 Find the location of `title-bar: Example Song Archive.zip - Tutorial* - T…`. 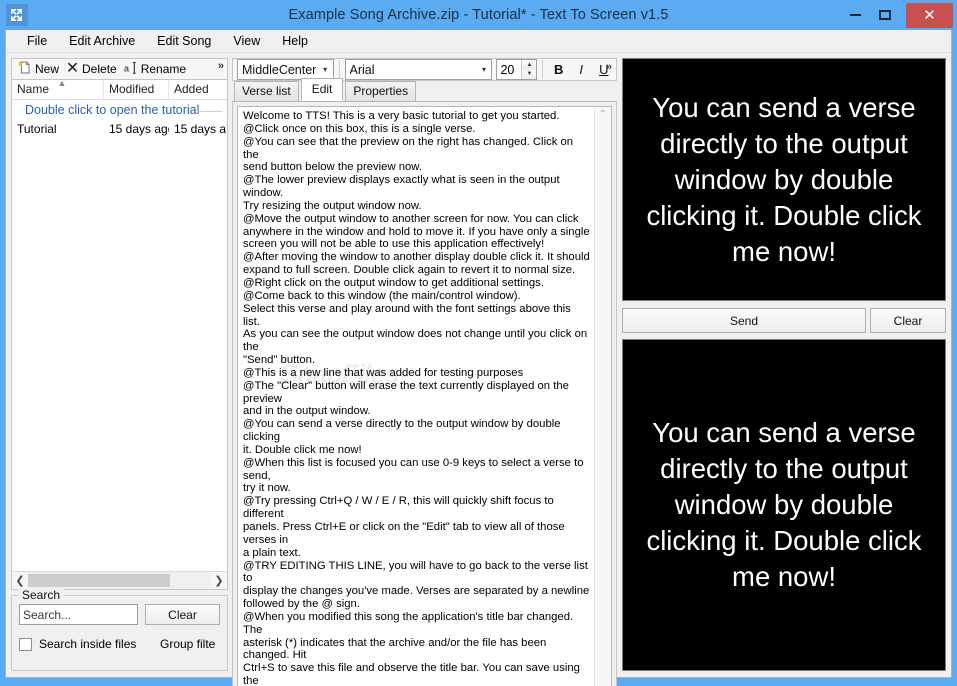

title-bar: Example Song Archive.zip - Tutorial* - T… is located at coordinates (478, 15).